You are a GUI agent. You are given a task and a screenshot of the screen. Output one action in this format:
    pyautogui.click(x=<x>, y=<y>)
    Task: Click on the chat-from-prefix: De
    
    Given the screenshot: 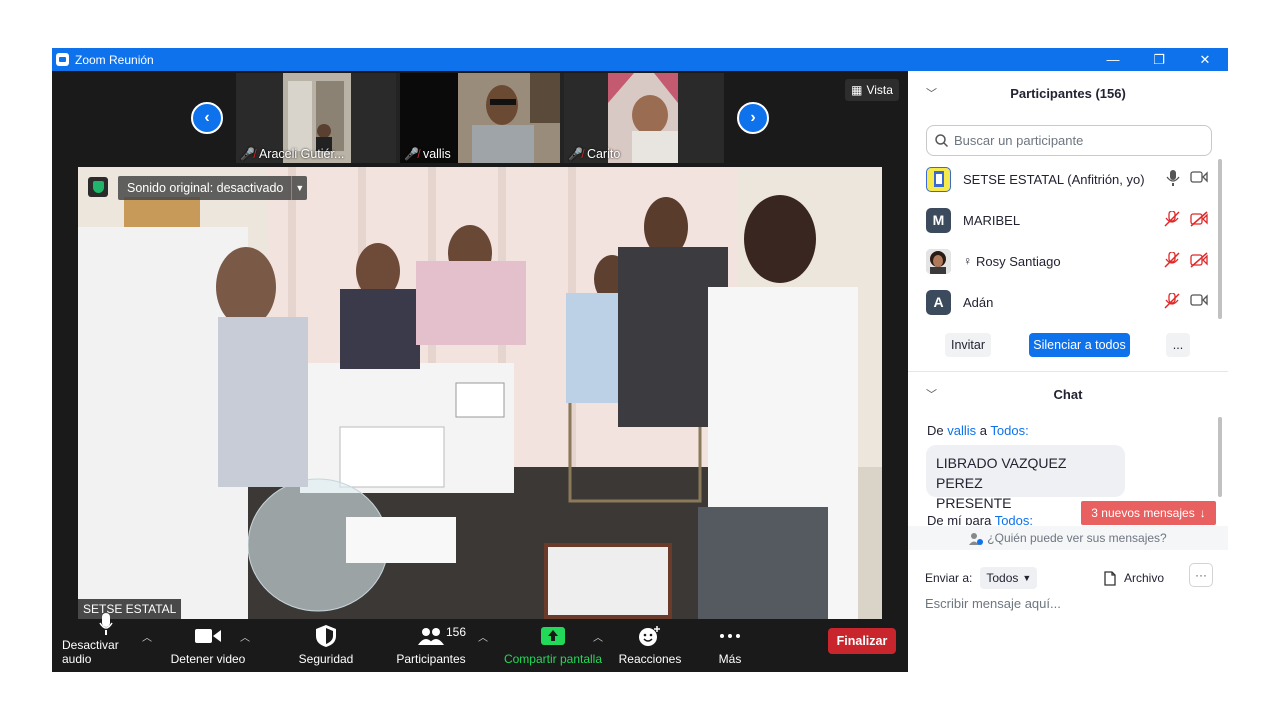 What is the action you would take?
    pyautogui.click(x=935, y=430)
    